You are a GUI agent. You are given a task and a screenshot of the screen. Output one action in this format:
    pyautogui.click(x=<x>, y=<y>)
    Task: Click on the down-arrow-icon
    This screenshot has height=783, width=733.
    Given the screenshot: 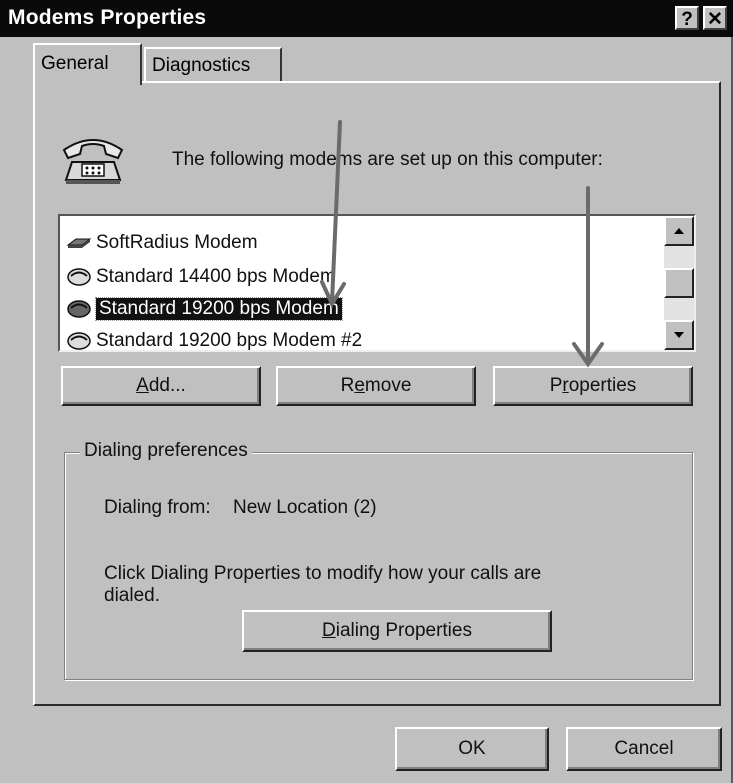 What is the action you would take?
    pyautogui.click(x=679, y=335)
    